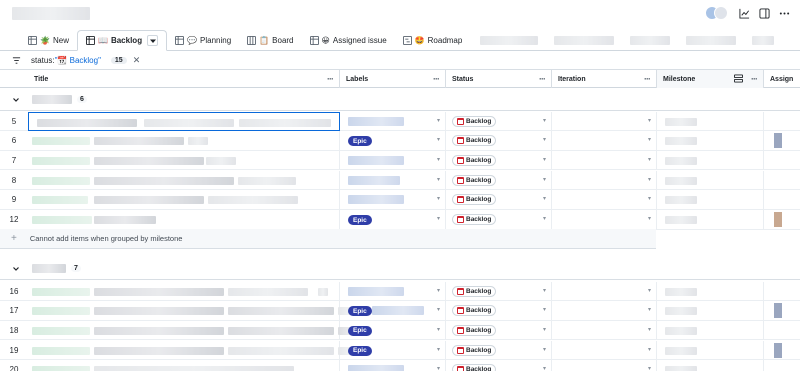 The height and width of the screenshot is (371, 800). What do you see at coordinates (122, 40) in the screenshot?
I see `tab-backlog: 📖 Backlog` at bounding box center [122, 40].